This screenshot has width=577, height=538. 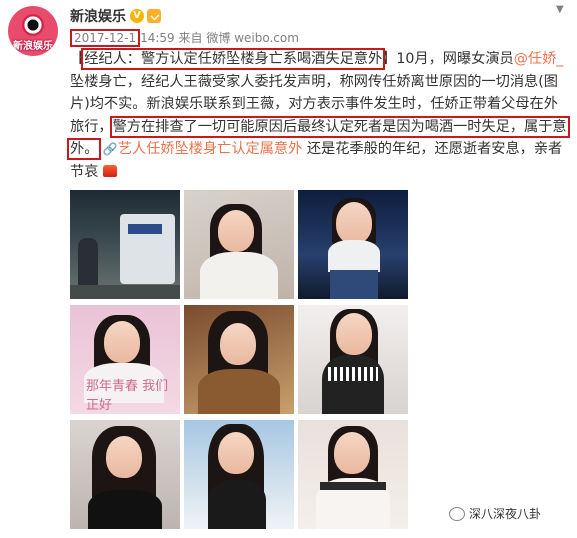 What do you see at coordinates (33, 25) in the screenshot?
I see `eye-logo-icon` at bounding box center [33, 25].